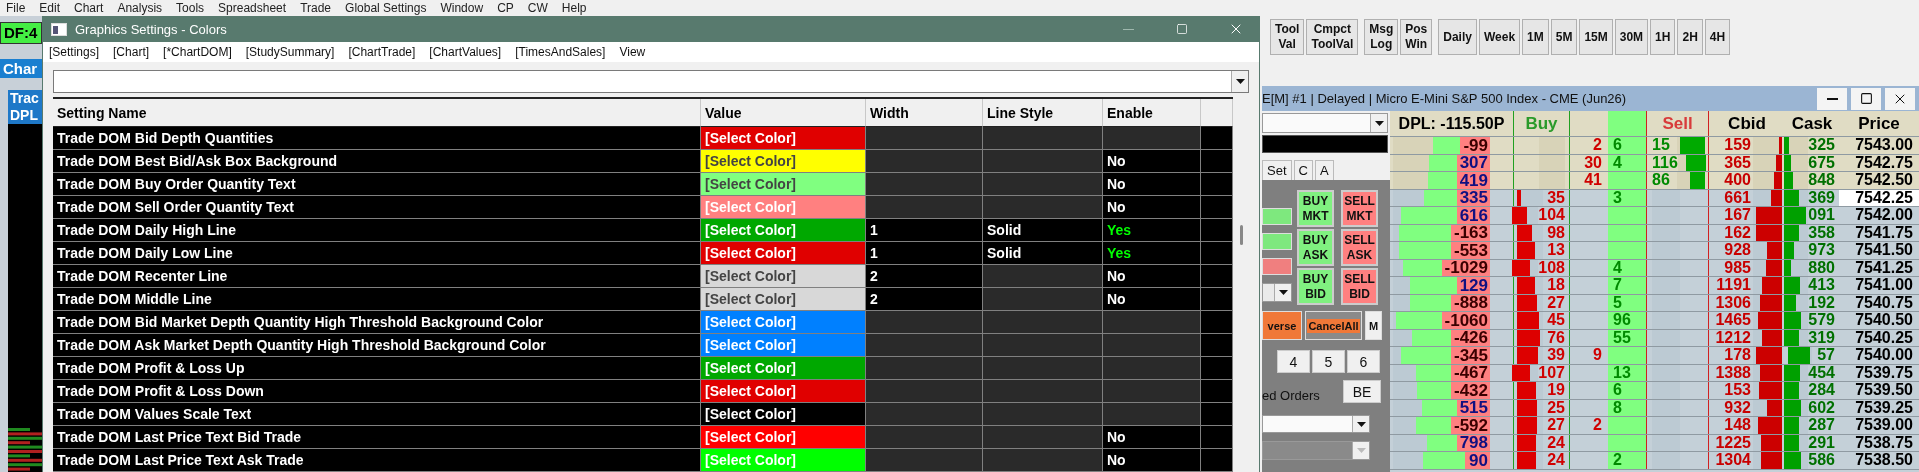 The image size is (1919, 472). I want to click on toolbar-button: Daily, so click(1457, 37).